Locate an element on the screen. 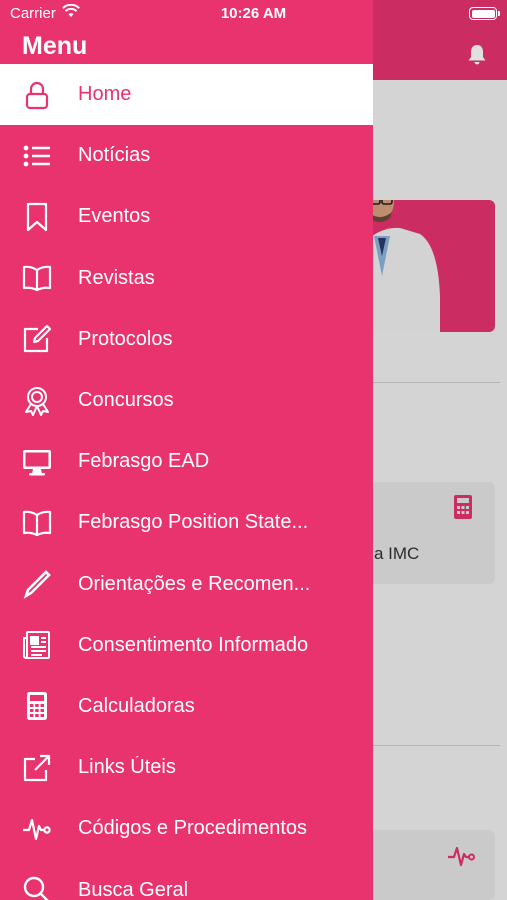 This screenshot has width=507, height=900. menu-item-codigos: Códigos e Procedimentos is located at coordinates (186, 828).